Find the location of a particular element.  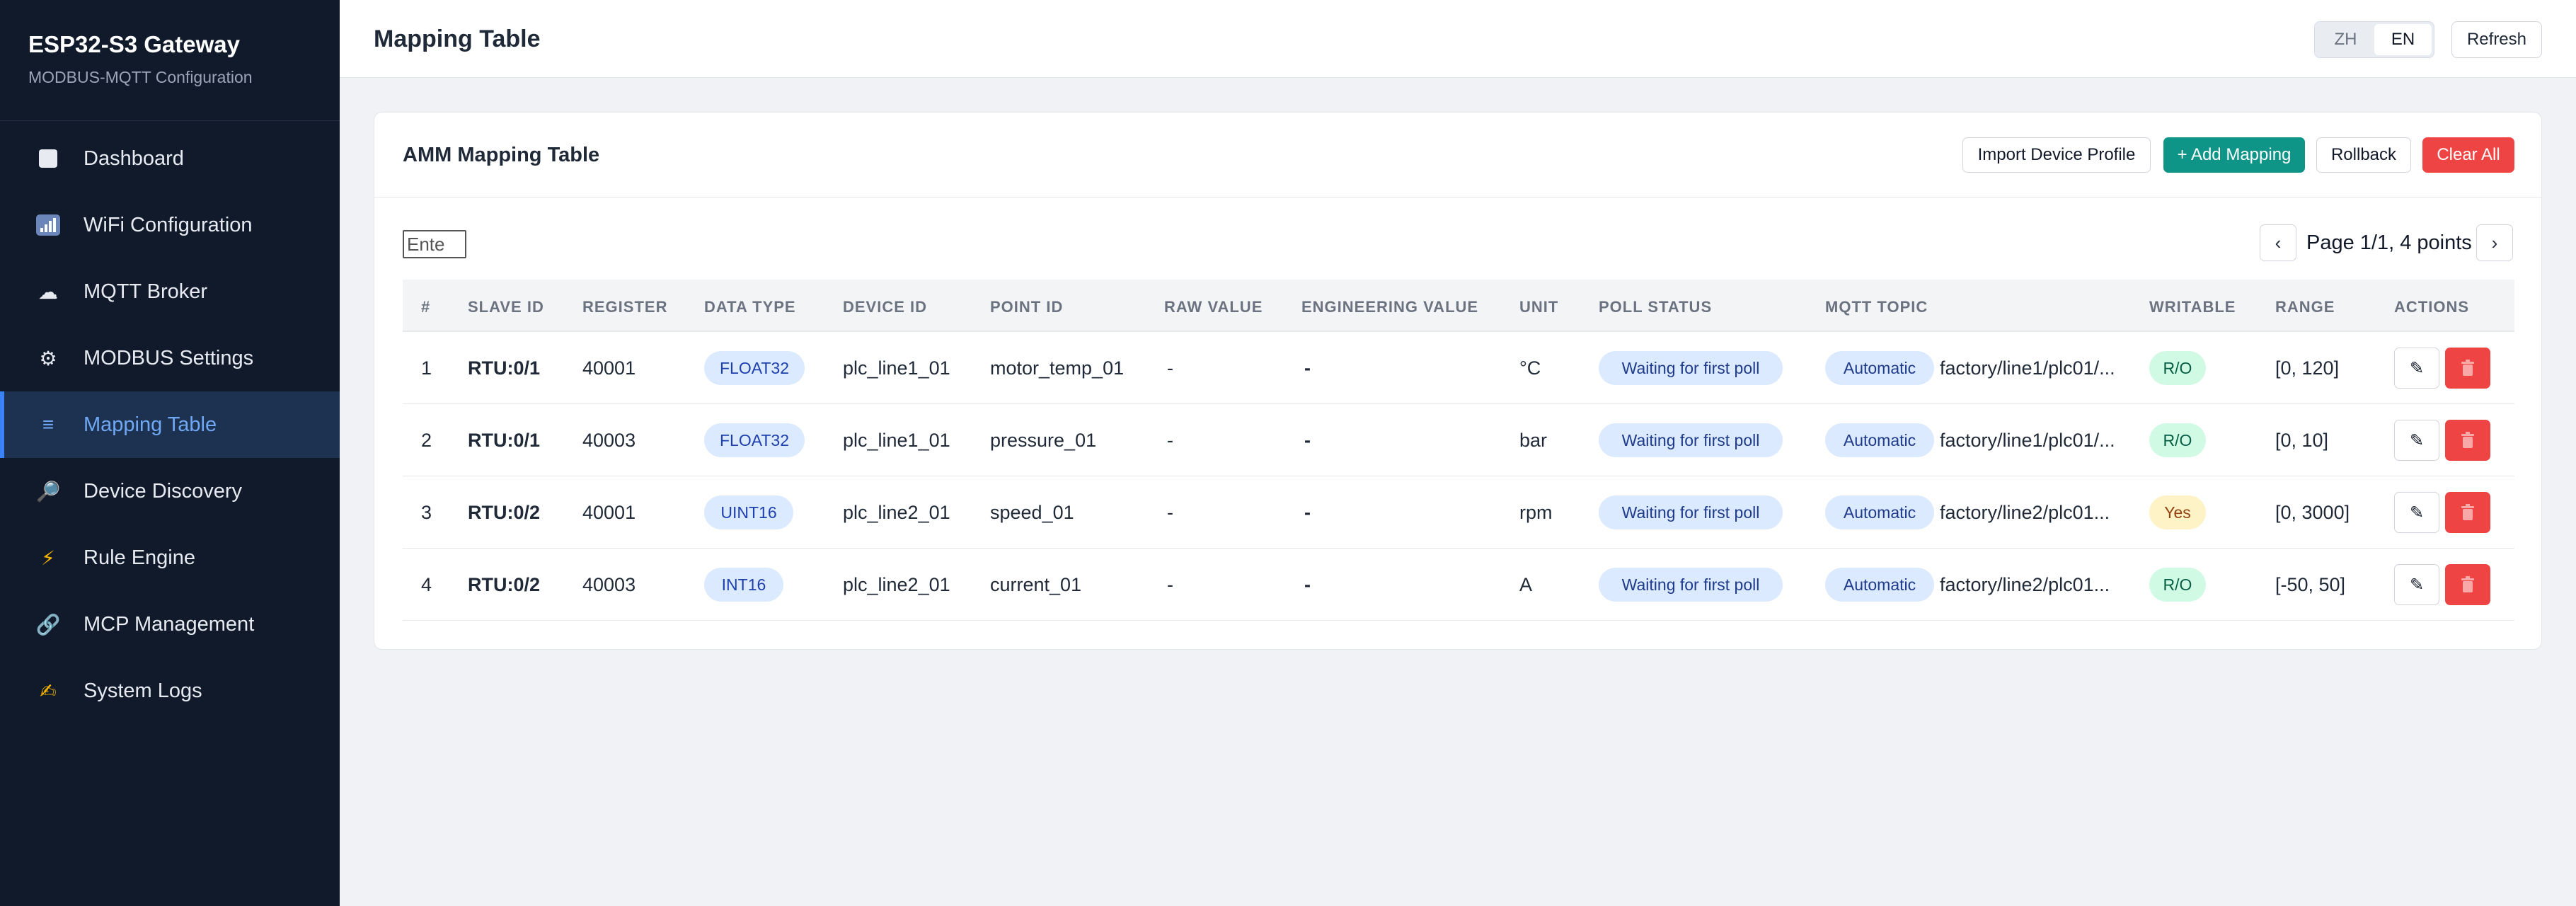

sidebar-item-label: Mapping Table is located at coordinates (150, 424).